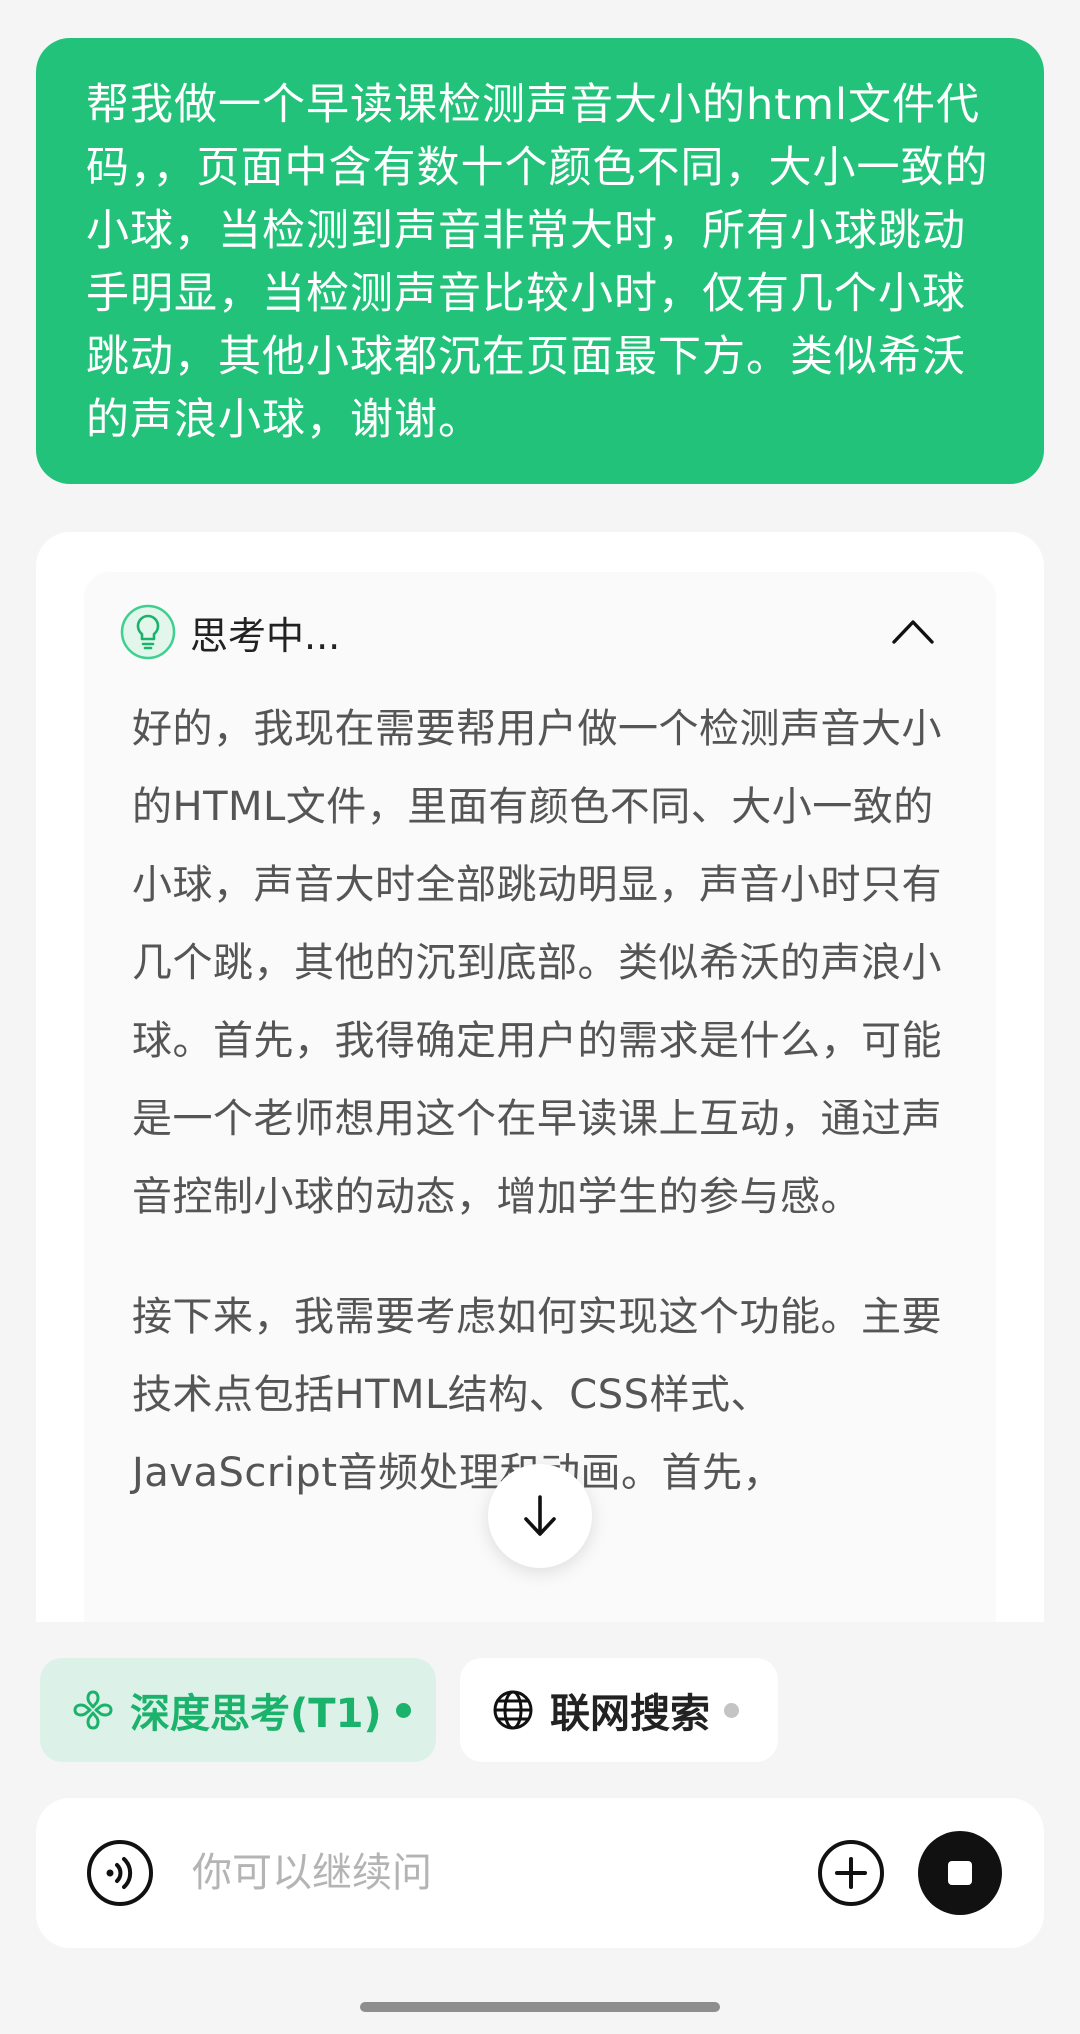 This screenshot has height=2034, width=1080. Describe the element at coordinates (492, 1873) in the screenshot. I see `message-input` at that location.